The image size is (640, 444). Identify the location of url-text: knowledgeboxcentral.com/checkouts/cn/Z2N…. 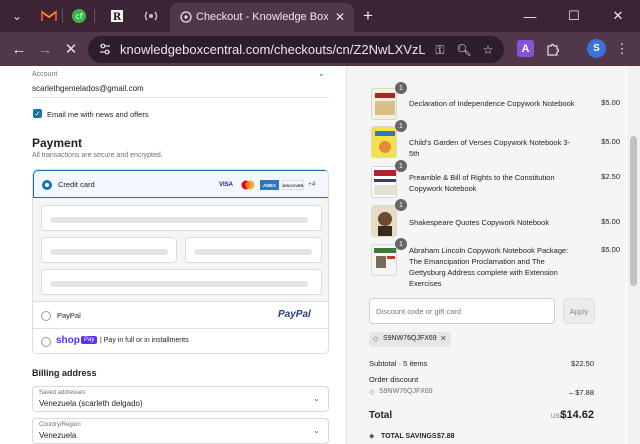
(272, 49).